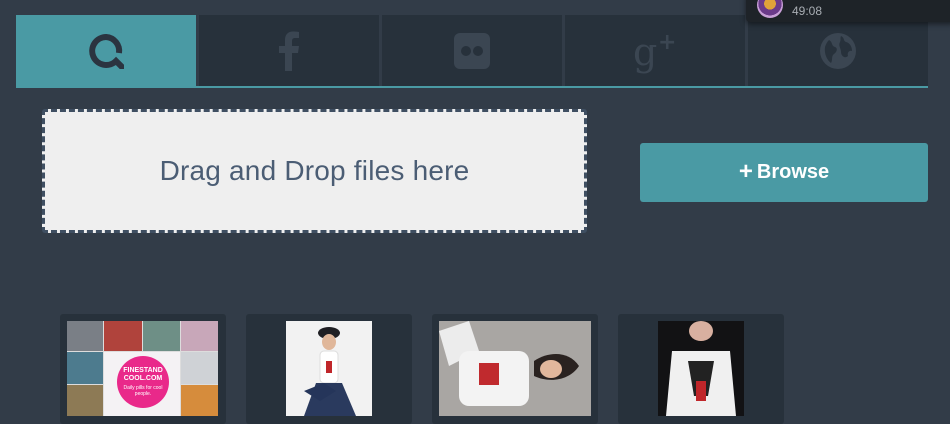 This screenshot has width=950, height=424. I want to click on photo-woman-lying, so click(515, 368).